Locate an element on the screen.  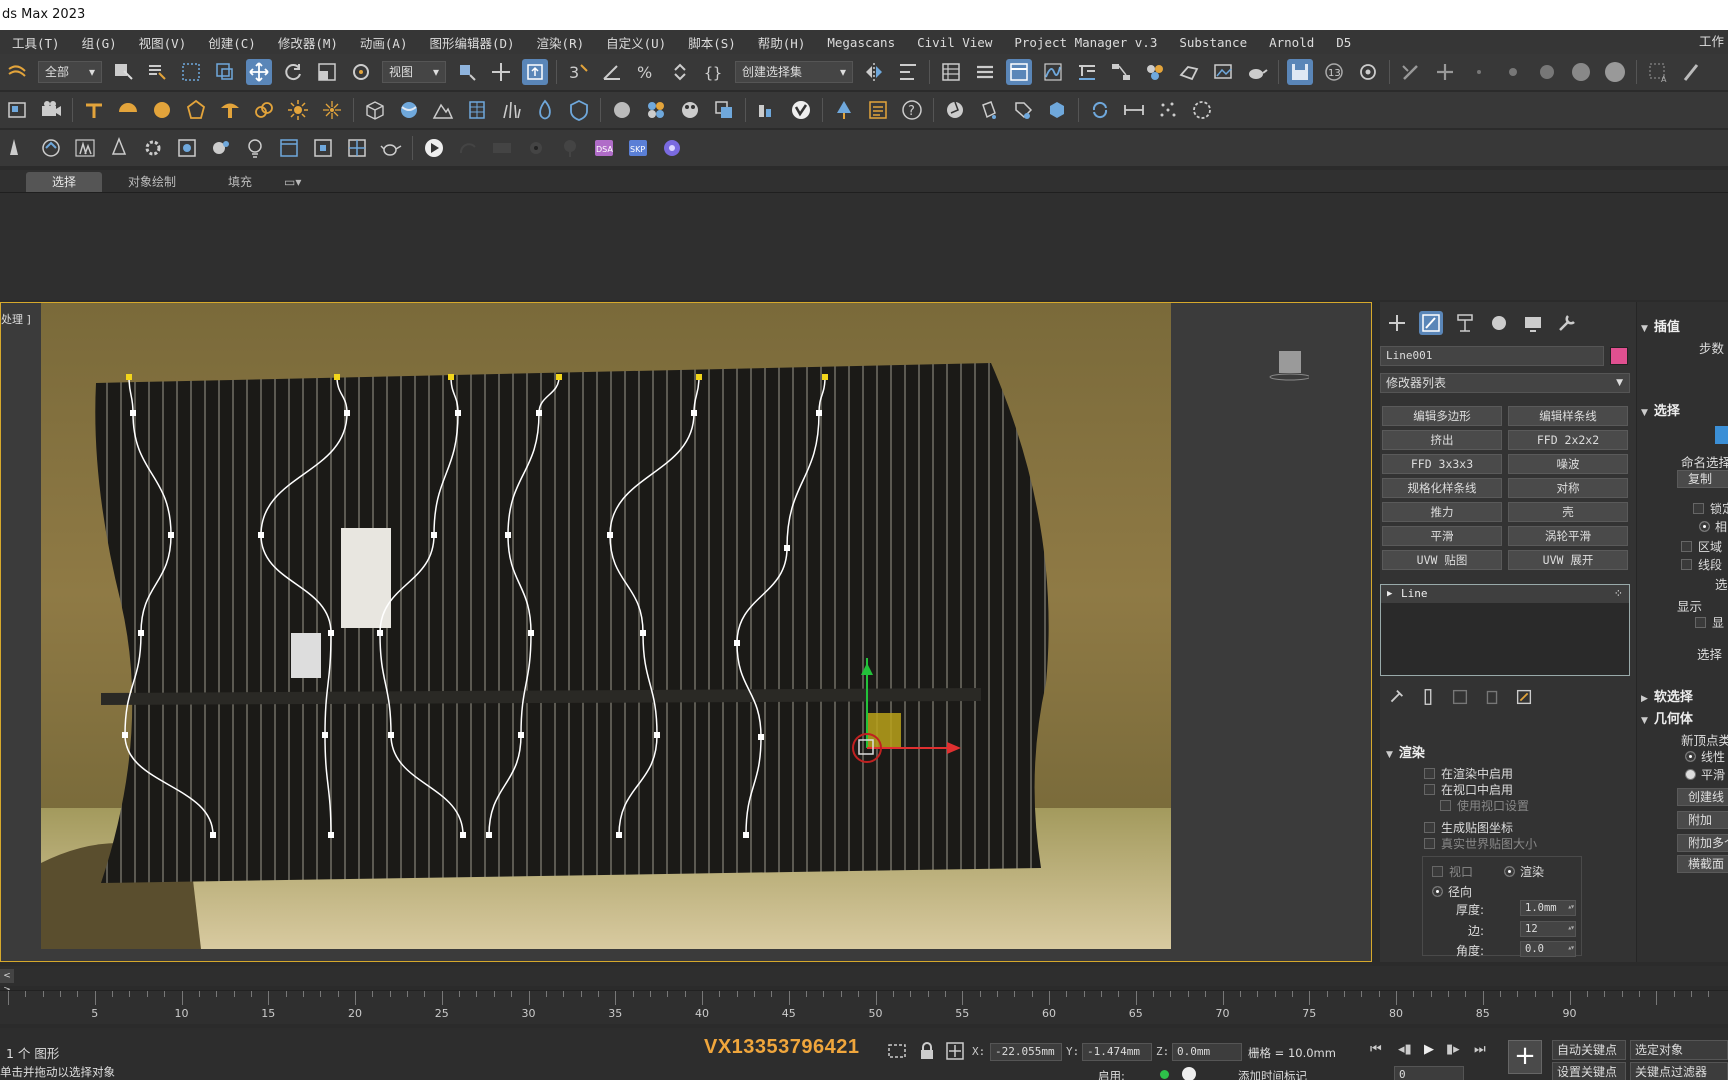
viewport-label: 处理 ] is located at coordinates (16, 319).